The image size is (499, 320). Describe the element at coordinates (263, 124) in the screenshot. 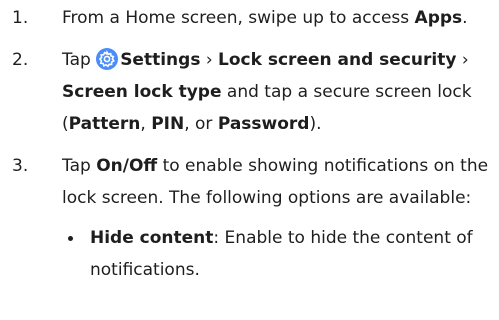

I see `password-term: Password` at that location.